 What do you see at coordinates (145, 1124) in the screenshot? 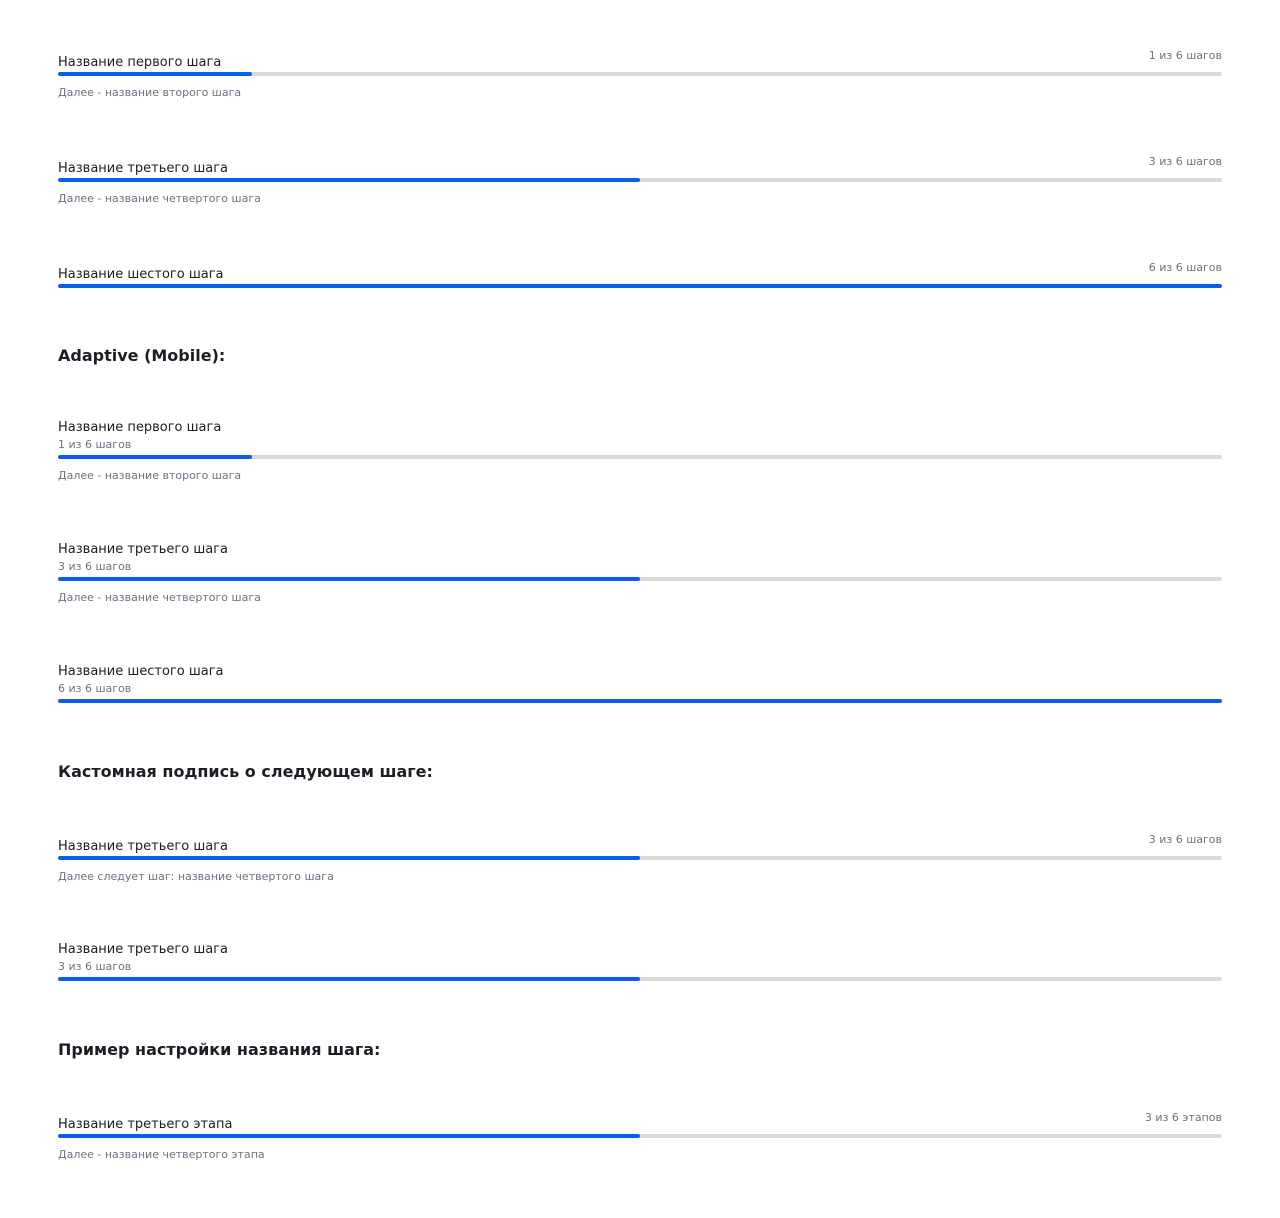
I see `step-title: Название третьего этапа` at bounding box center [145, 1124].